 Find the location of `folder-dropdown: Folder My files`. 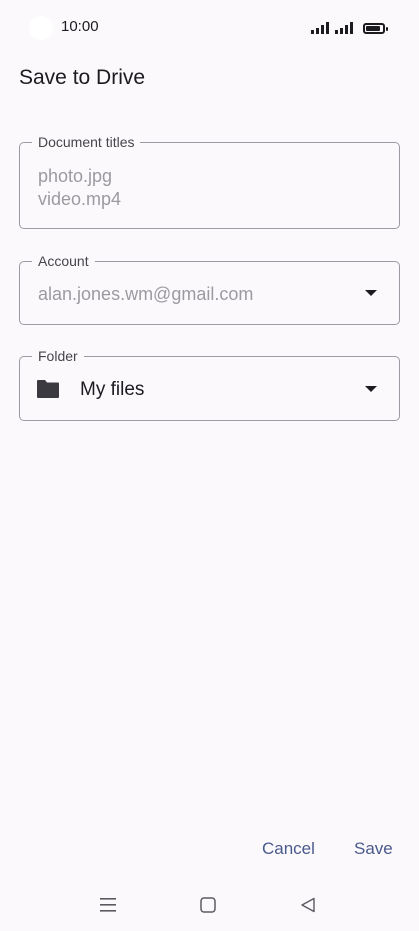

folder-dropdown: Folder My files is located at coordinates (209, 384).